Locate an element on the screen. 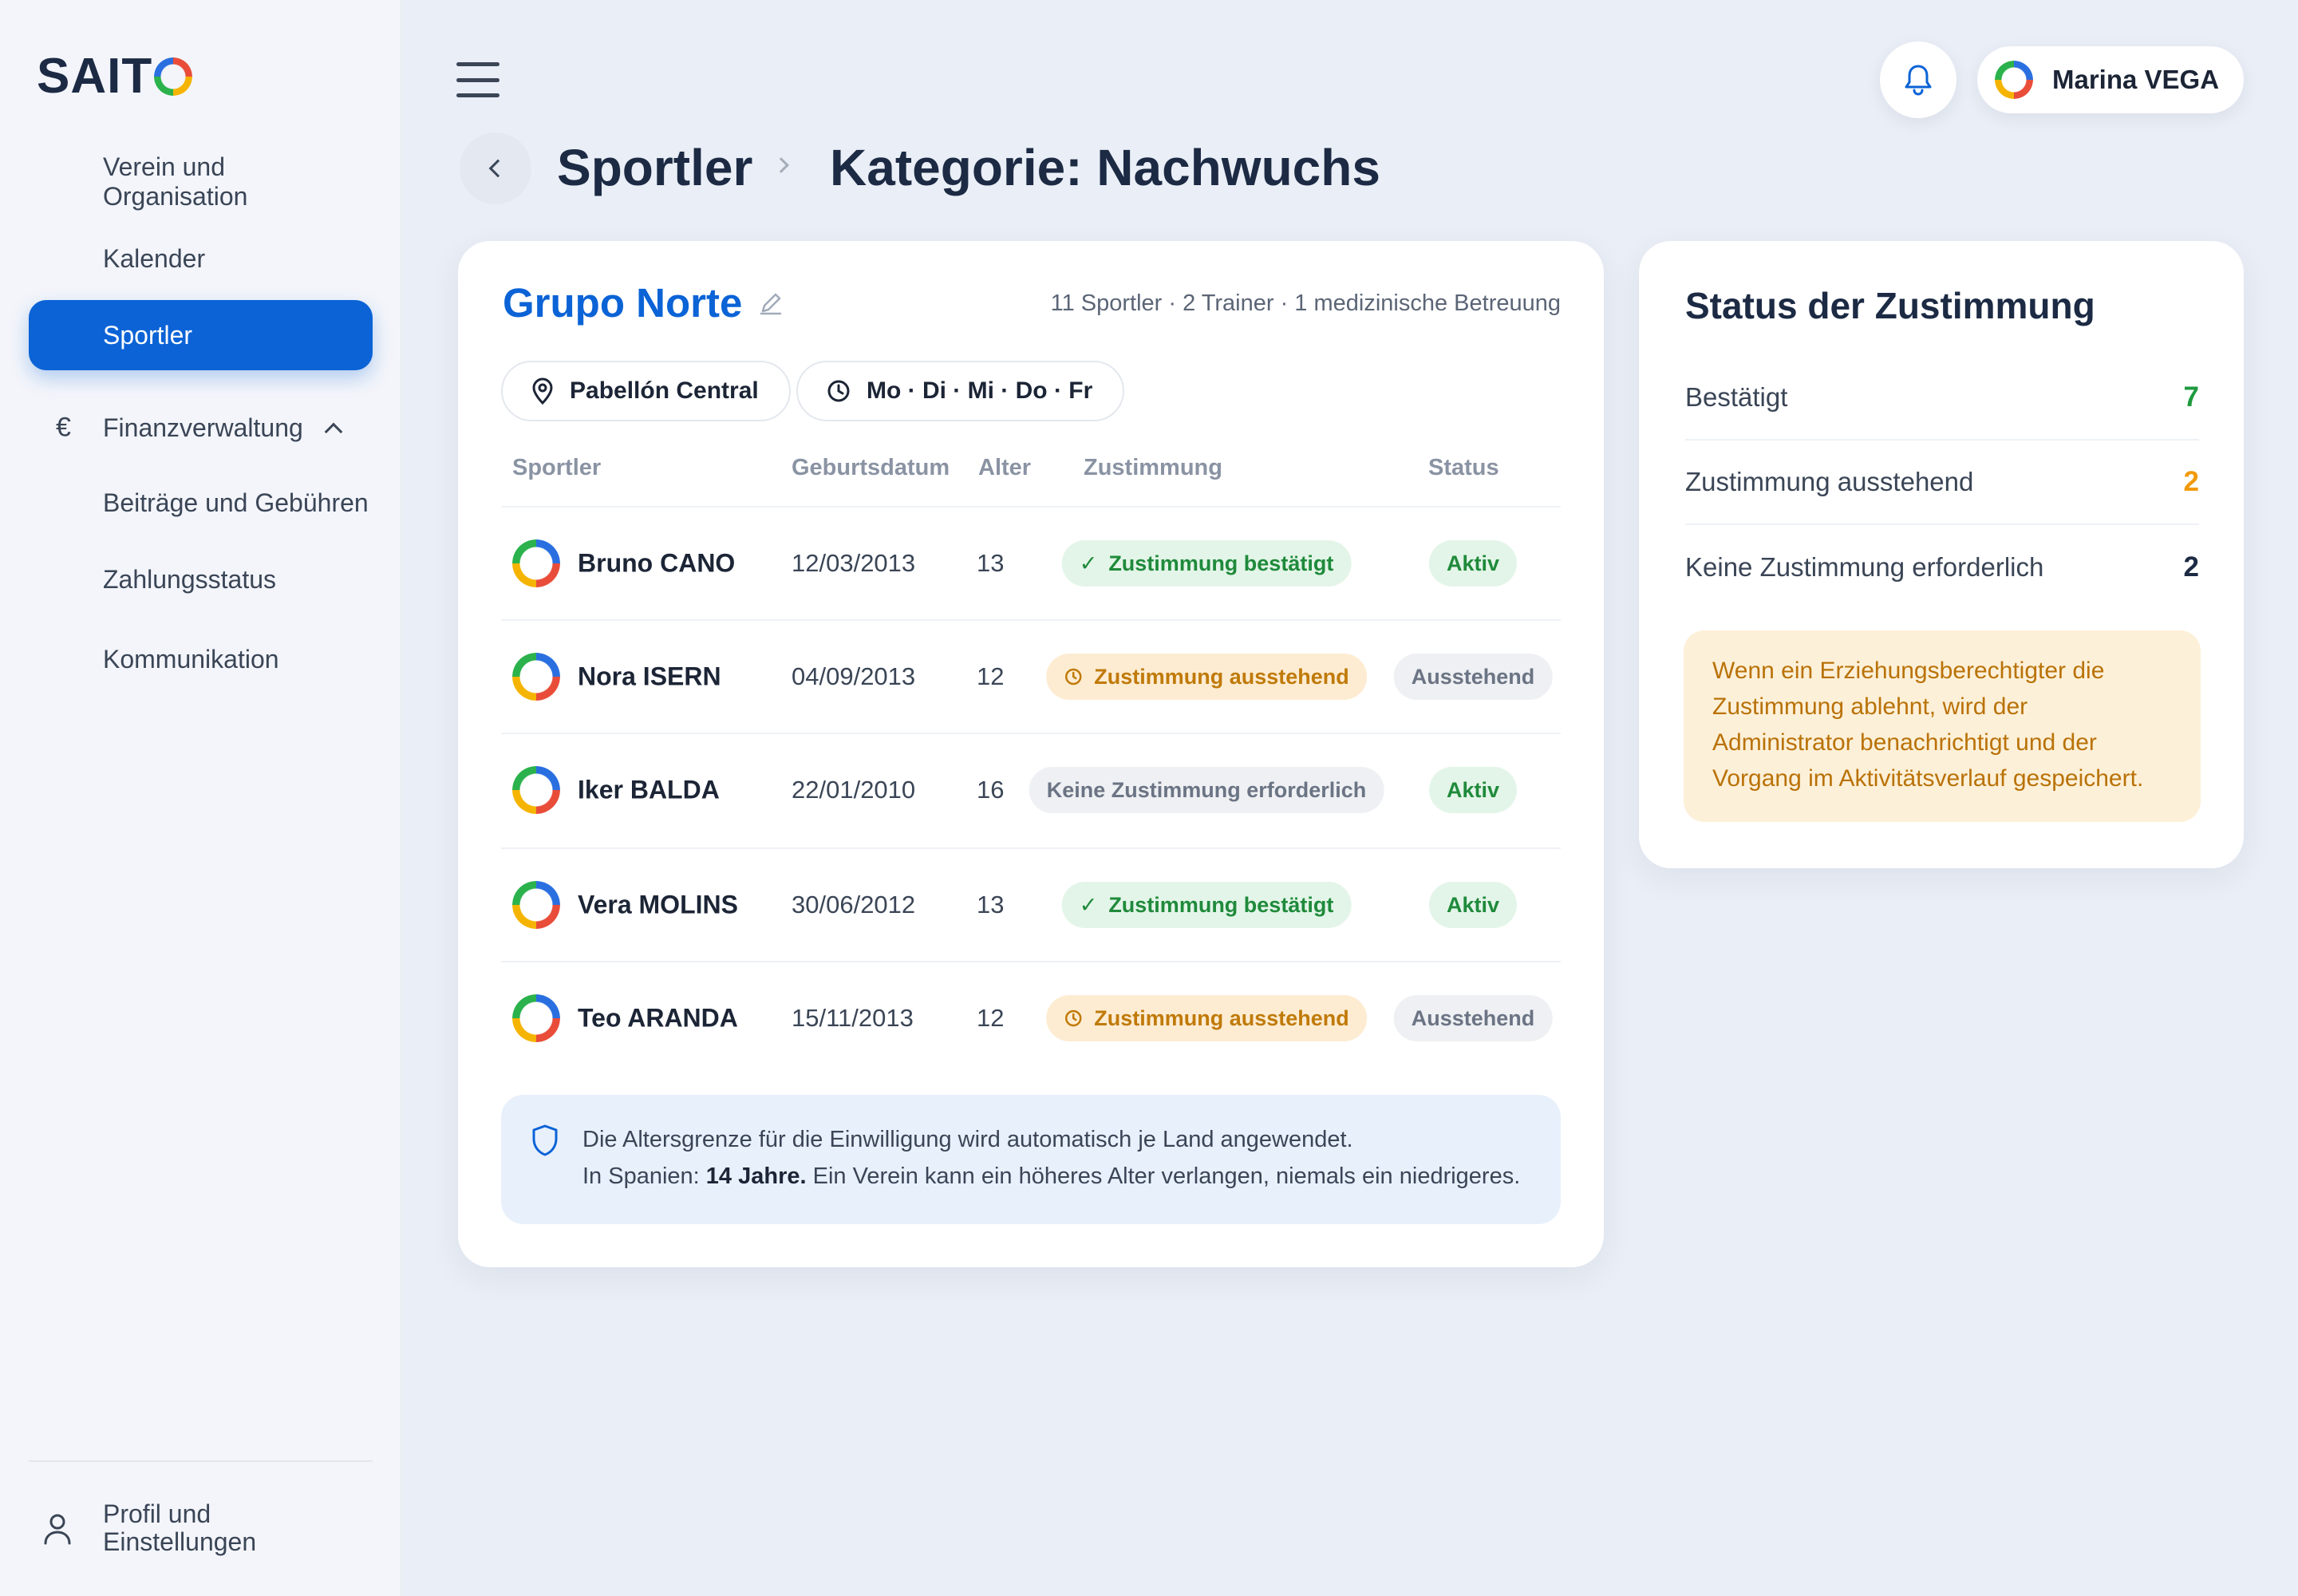 The image size is (2298, 1596). sidebar-item-fees: Beiträge und Gebühren is located at coordinates (201, 503).